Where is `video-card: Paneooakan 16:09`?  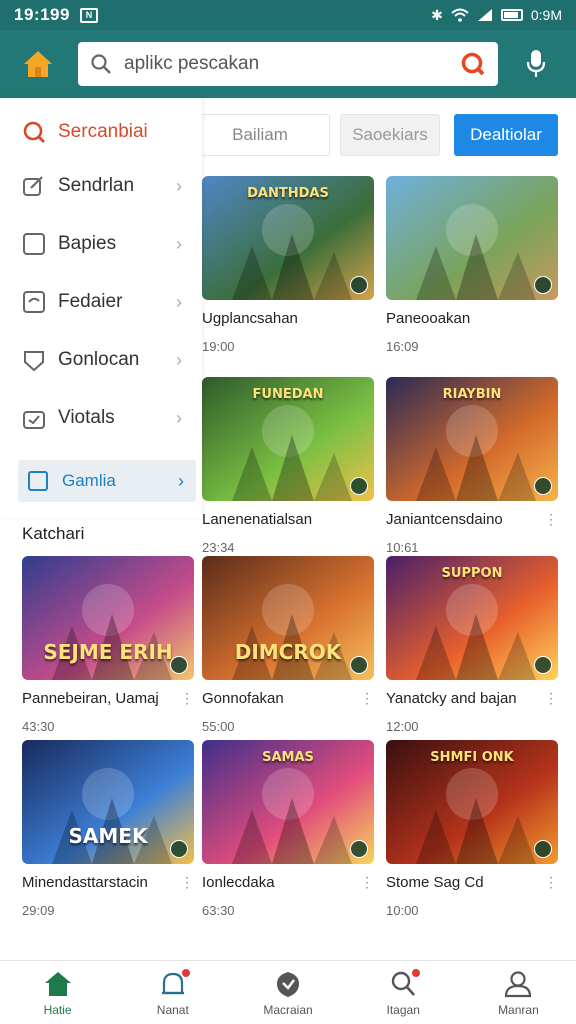
video-card: Paneooakan 16:09 is located at coordinates (472, 265).